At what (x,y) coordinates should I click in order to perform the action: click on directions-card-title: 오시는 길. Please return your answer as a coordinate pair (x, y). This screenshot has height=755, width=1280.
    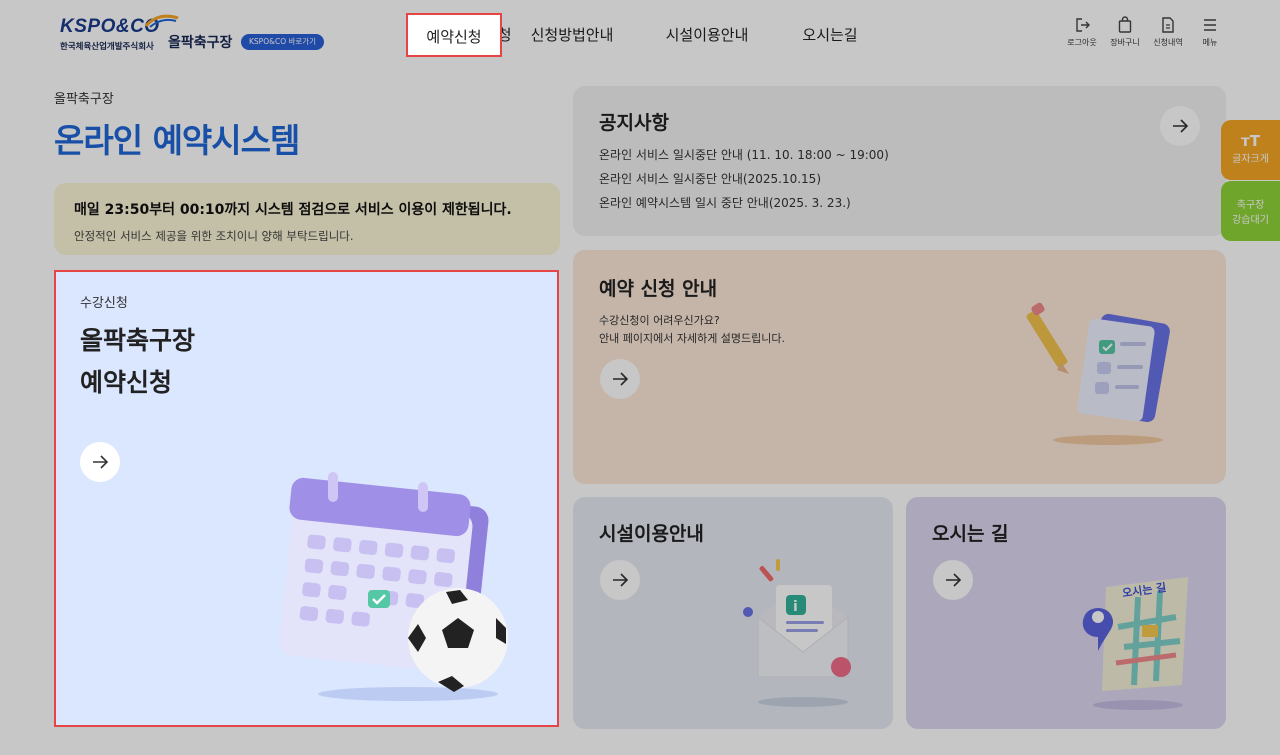
    Looking at the image, I should click on (970, 534).